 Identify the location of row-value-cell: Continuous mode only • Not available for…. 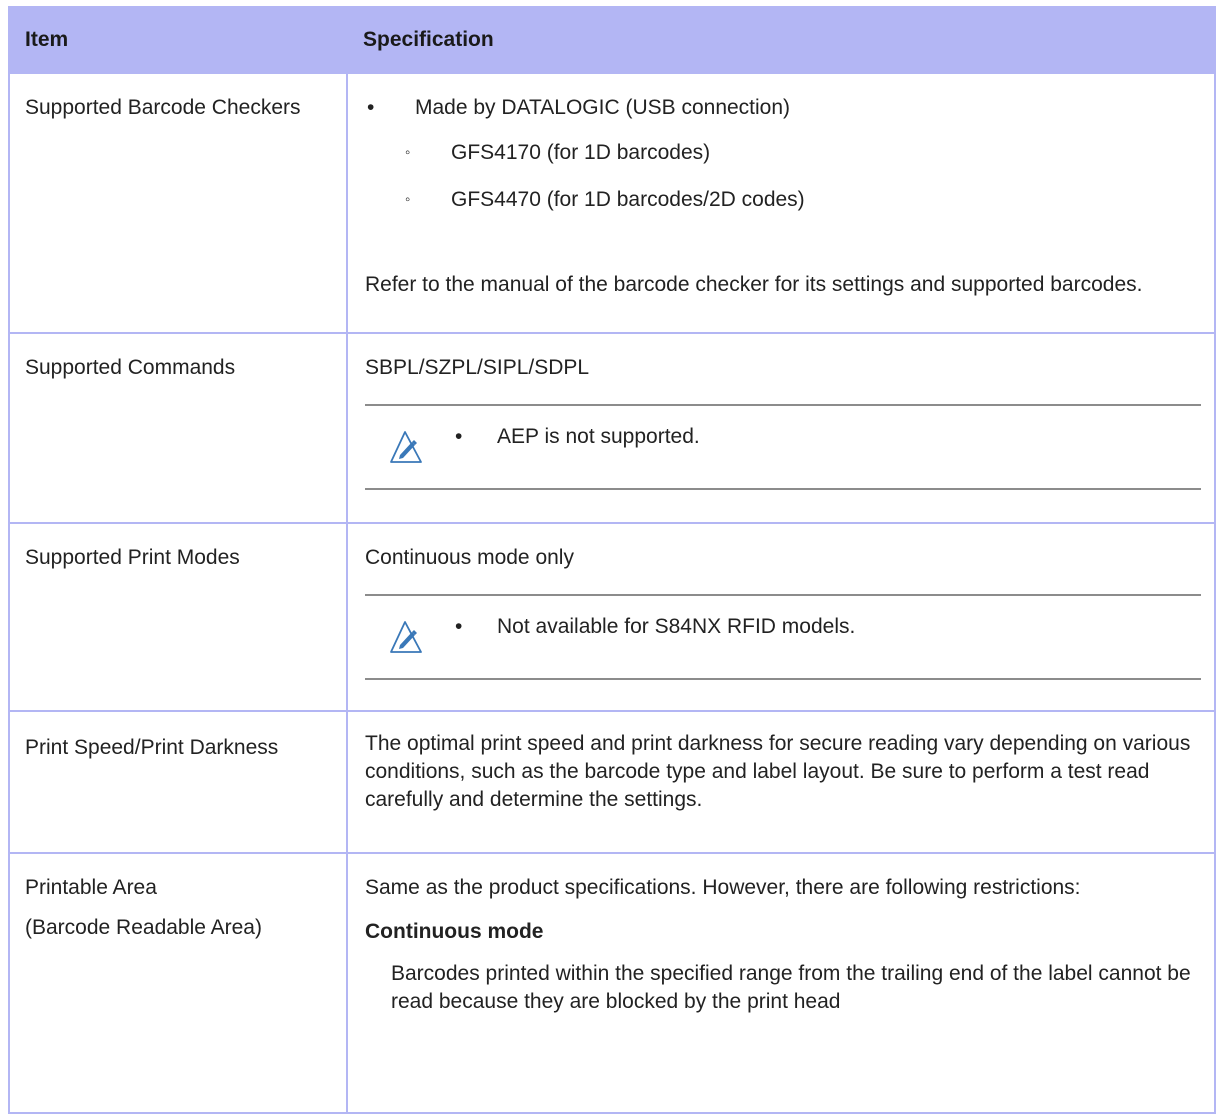
(781, 617).